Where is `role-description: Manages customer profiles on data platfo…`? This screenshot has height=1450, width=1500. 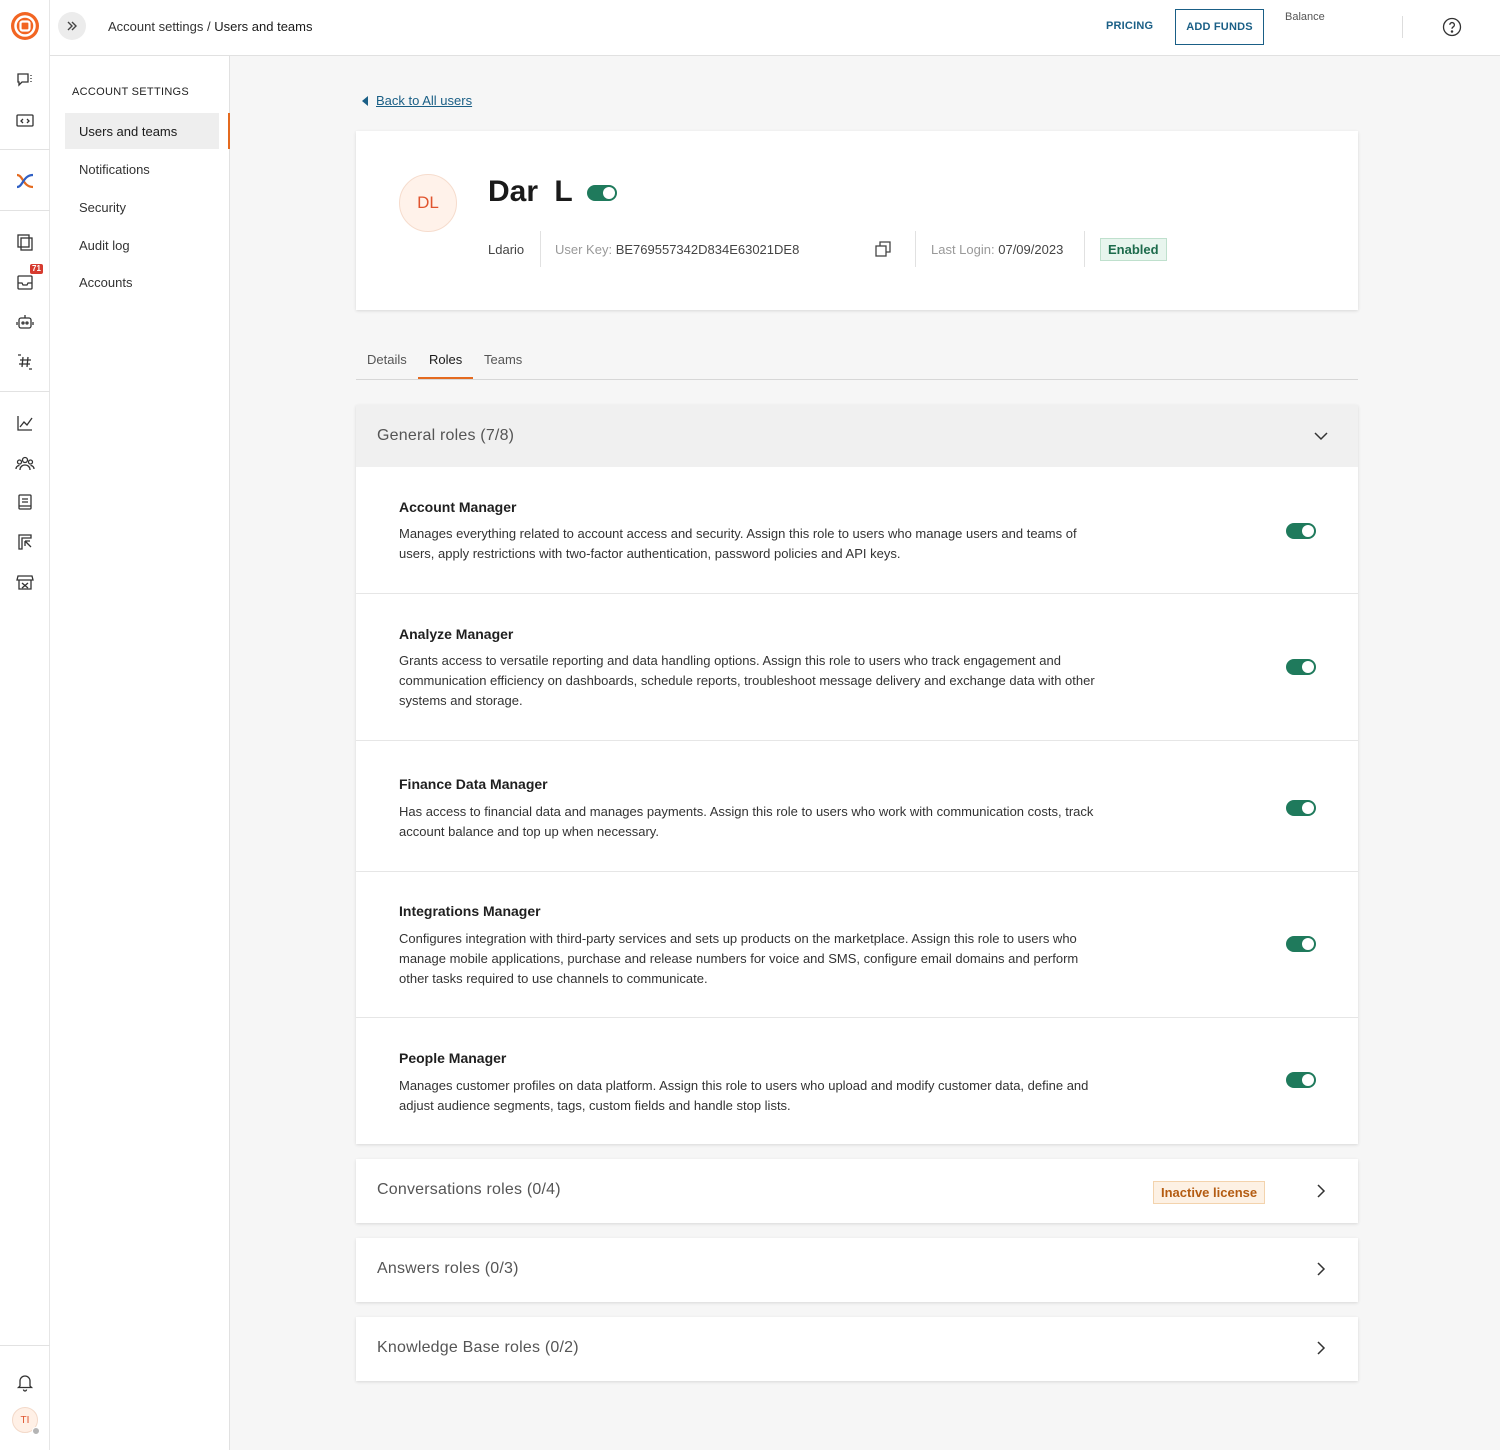
role-description: Manages customer profiles on data platfo… is located at coordinates (744, 1095).